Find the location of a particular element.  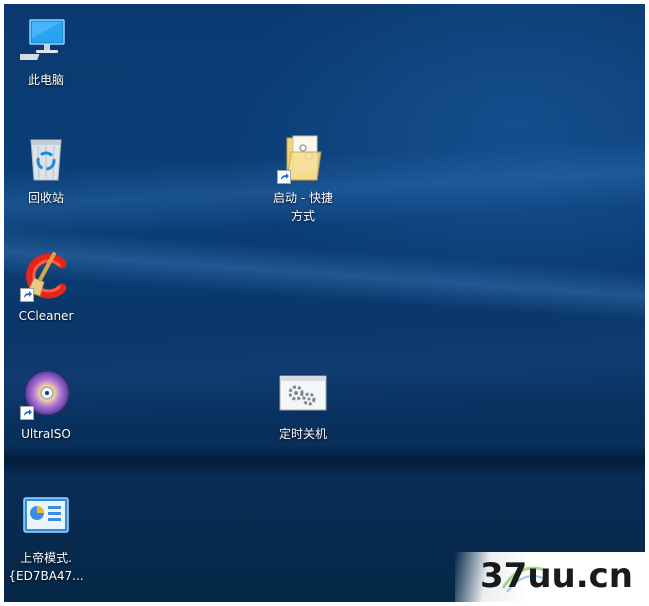

site-watermark: 37uu.cn is located at coordinates (550, 577).